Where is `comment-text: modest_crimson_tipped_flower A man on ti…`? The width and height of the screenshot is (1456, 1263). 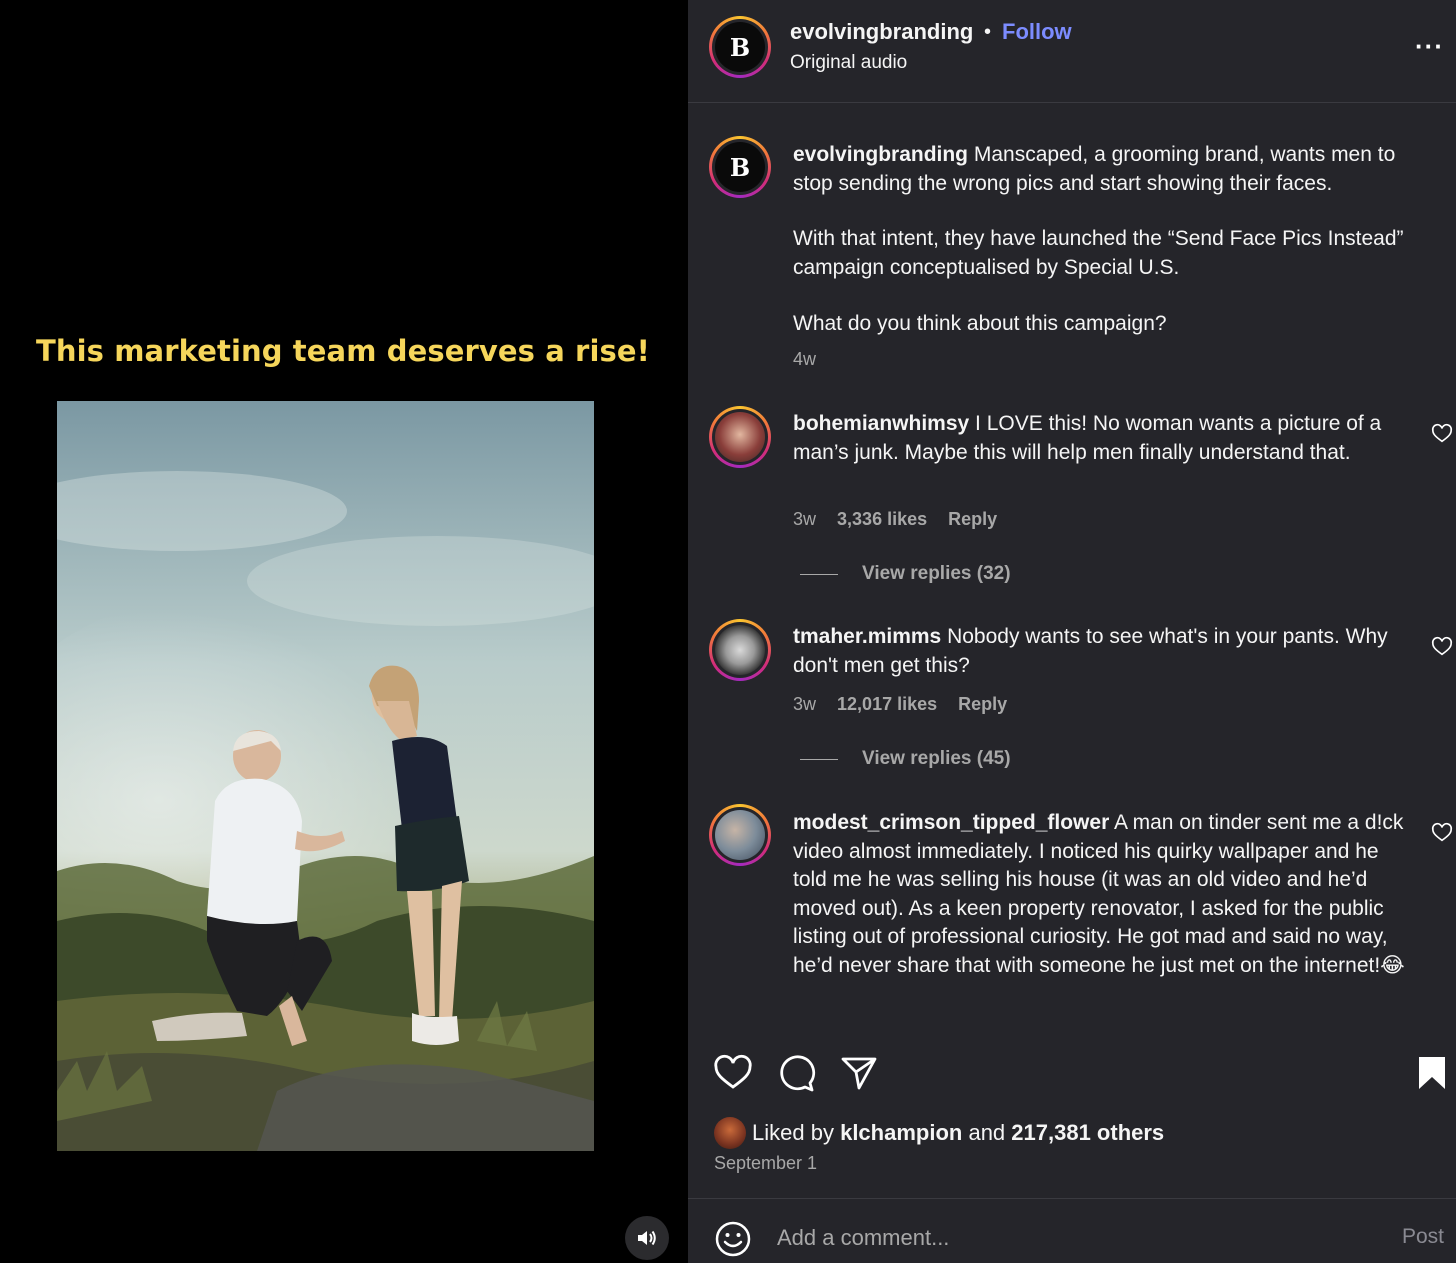
comment-text: modest_crimson_tipped_flower A man on ti… is located at coordinates (1103, 894).